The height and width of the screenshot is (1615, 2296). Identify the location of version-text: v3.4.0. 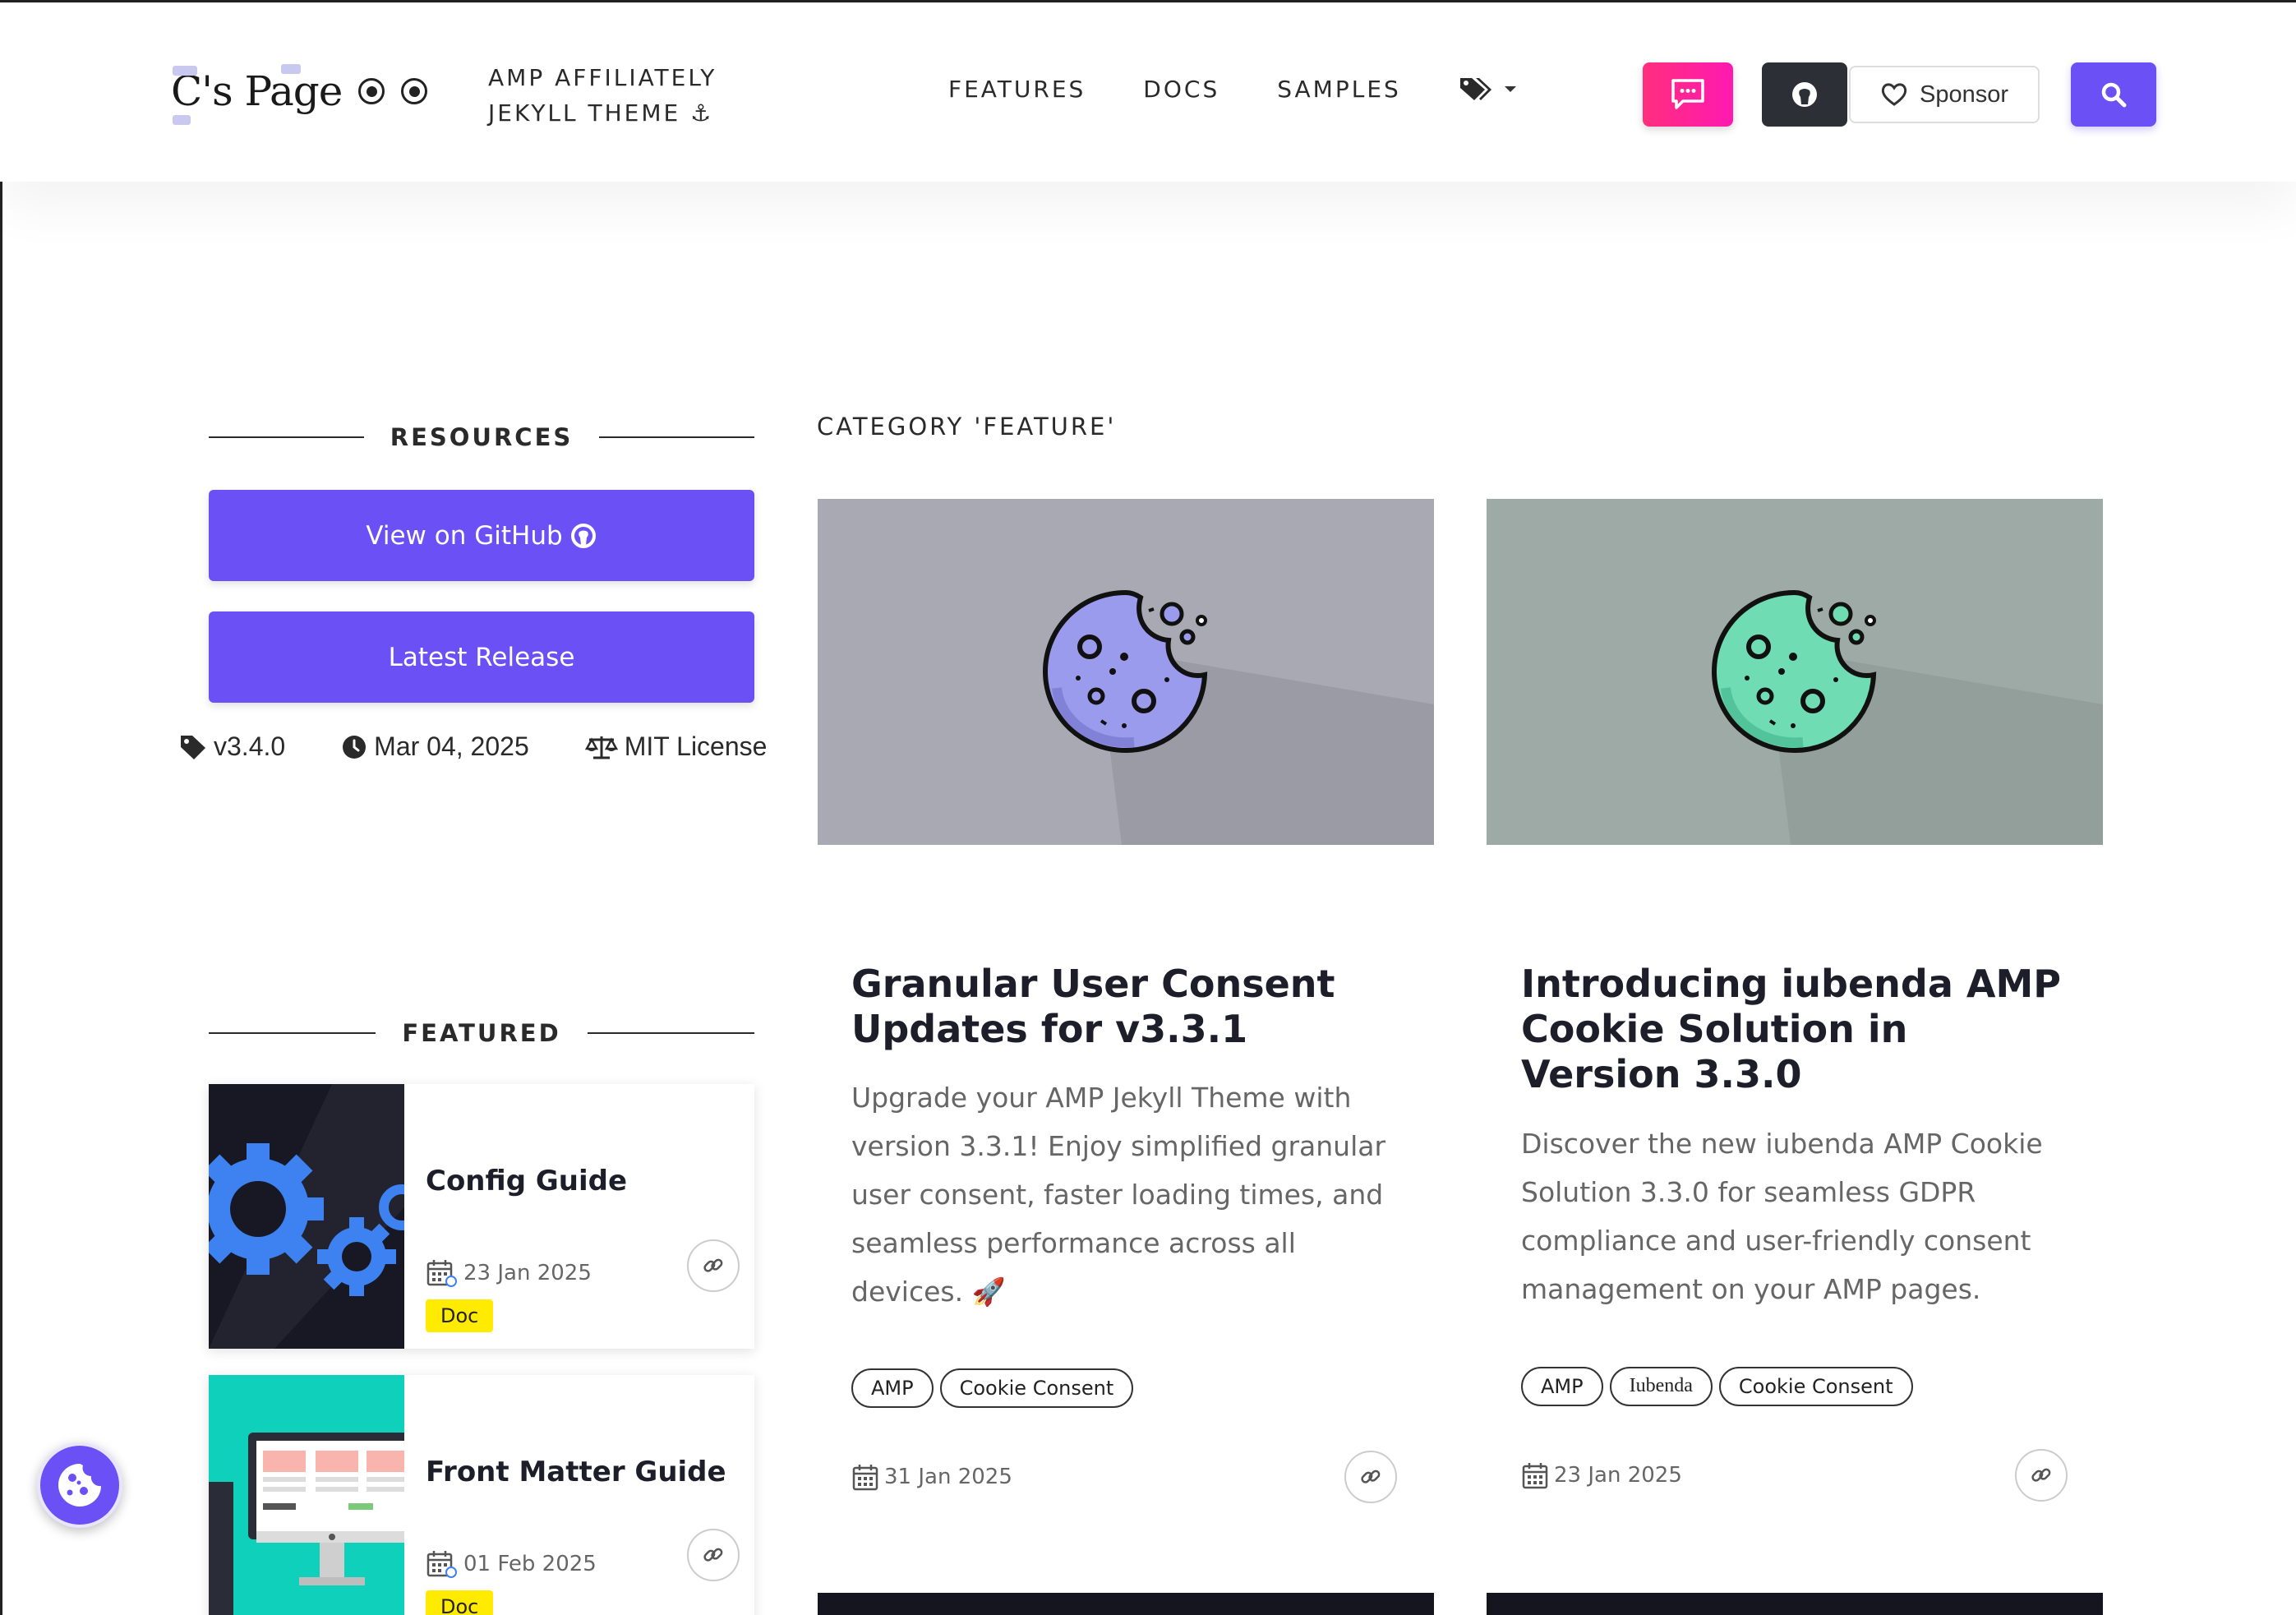
(250, 746).